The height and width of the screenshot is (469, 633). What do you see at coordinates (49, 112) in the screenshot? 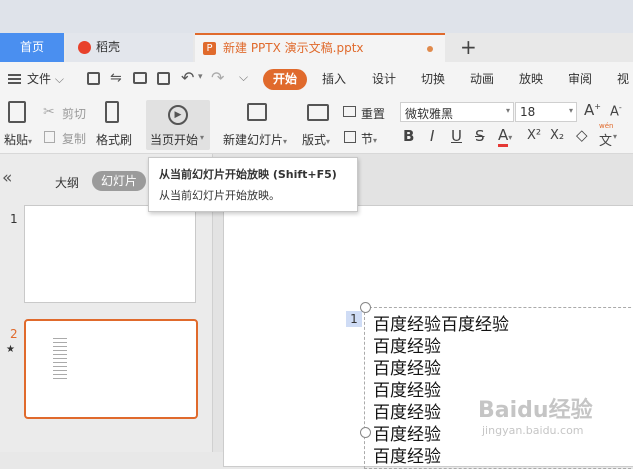
I see `scissors-icon: ✂` at bounding box center [49, 112].